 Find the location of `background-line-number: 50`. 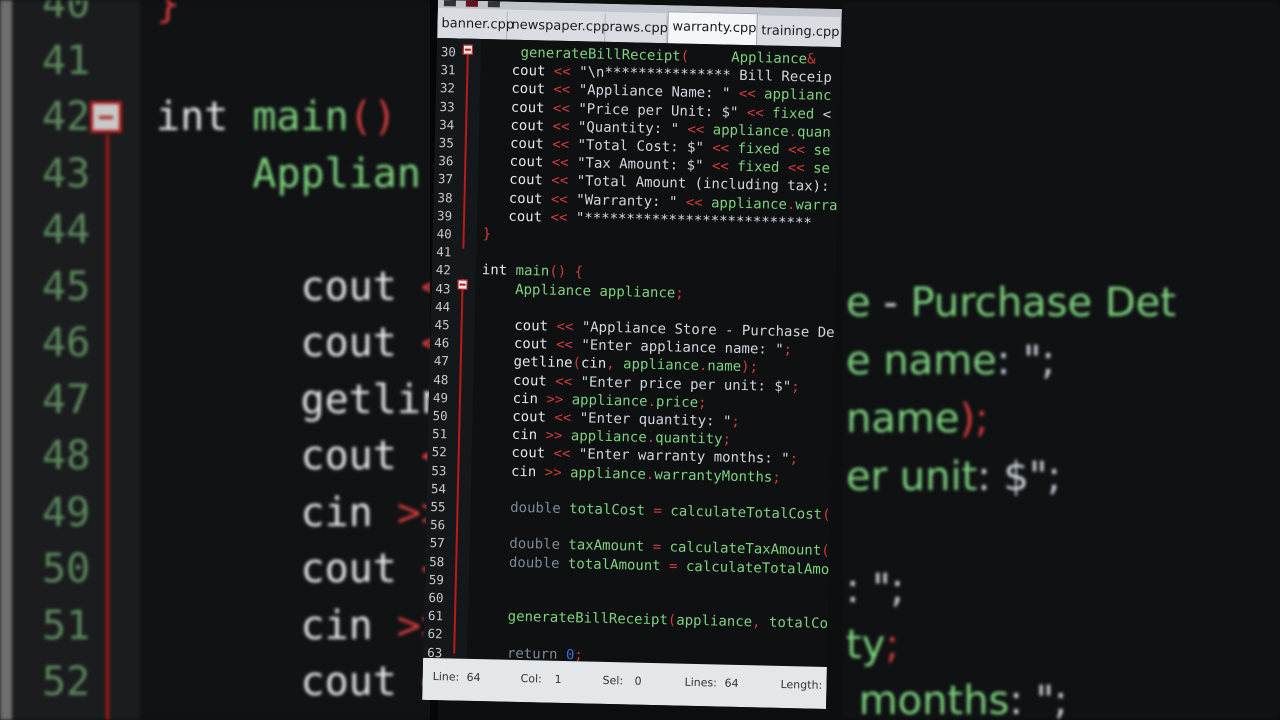

background-line-number: 50 is located at coordinates (66, 569).